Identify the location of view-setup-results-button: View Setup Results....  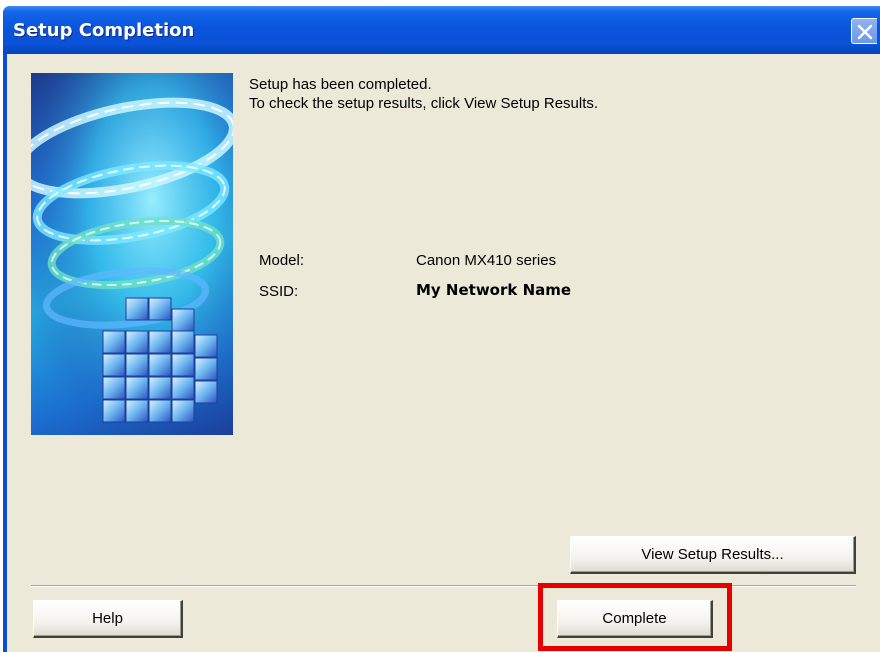
(713, 555).